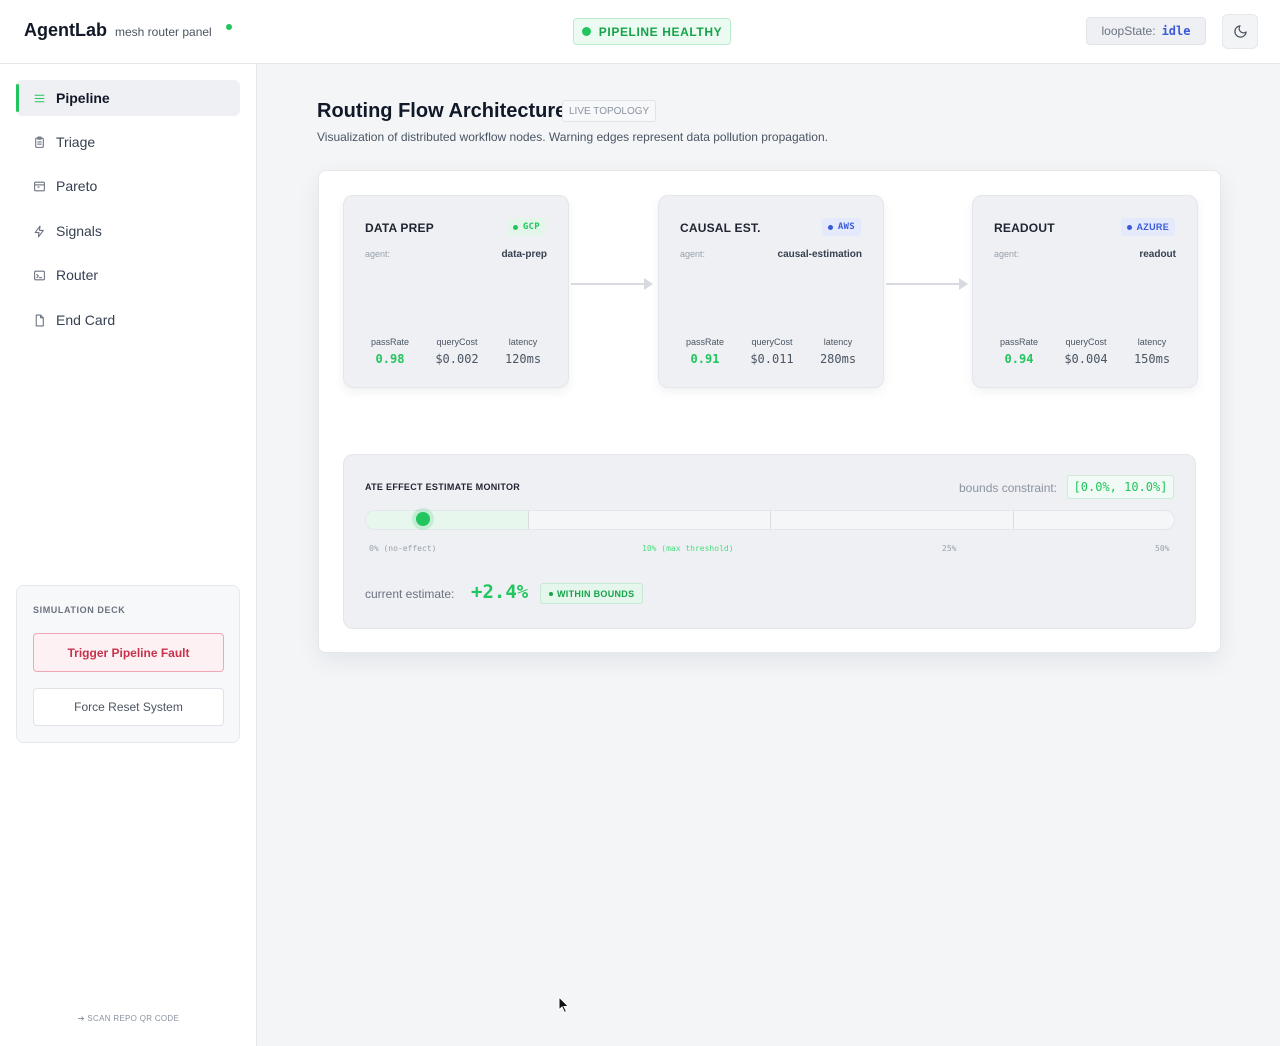  What do you see at coordinates (1152, 359) in the screenshot?
I see `metric-value: 150ms` at bounding box center [1152, 359].